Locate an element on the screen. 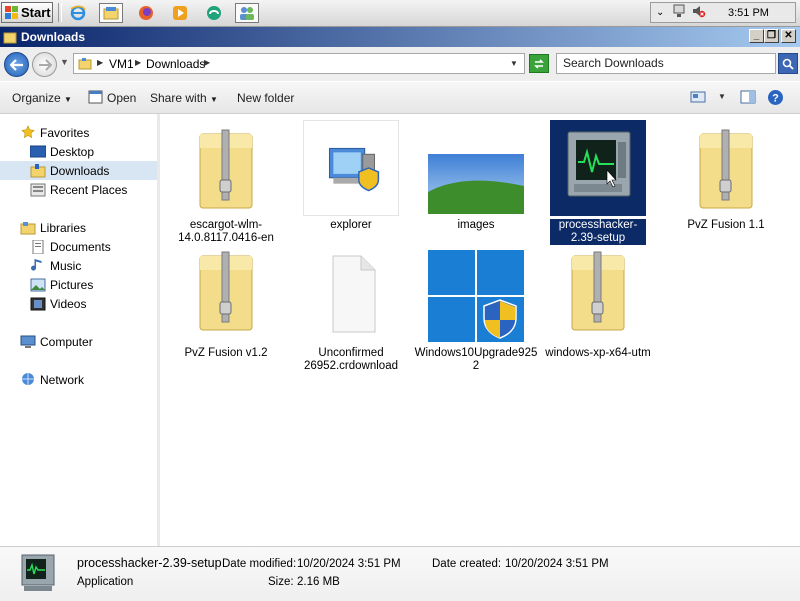 This screenshot has height=601, width=800. nav-libraries: Libraries is located at coordinates (78, 227).